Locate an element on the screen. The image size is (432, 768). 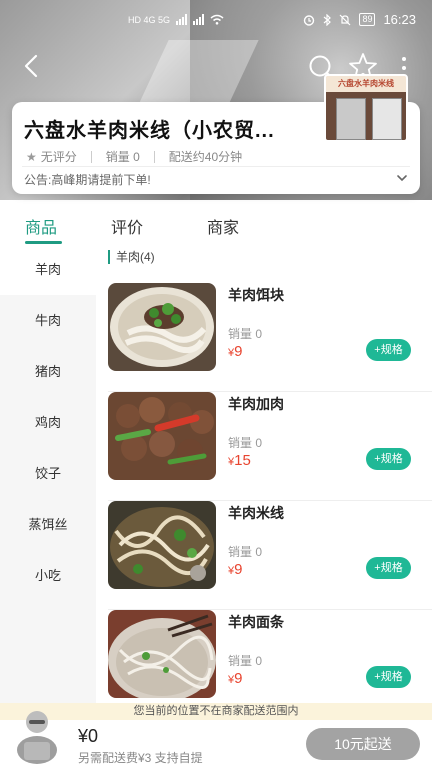
delivery-fee-note: 另需配送费¥3 支持自提 is located at coordinates (140, 758).